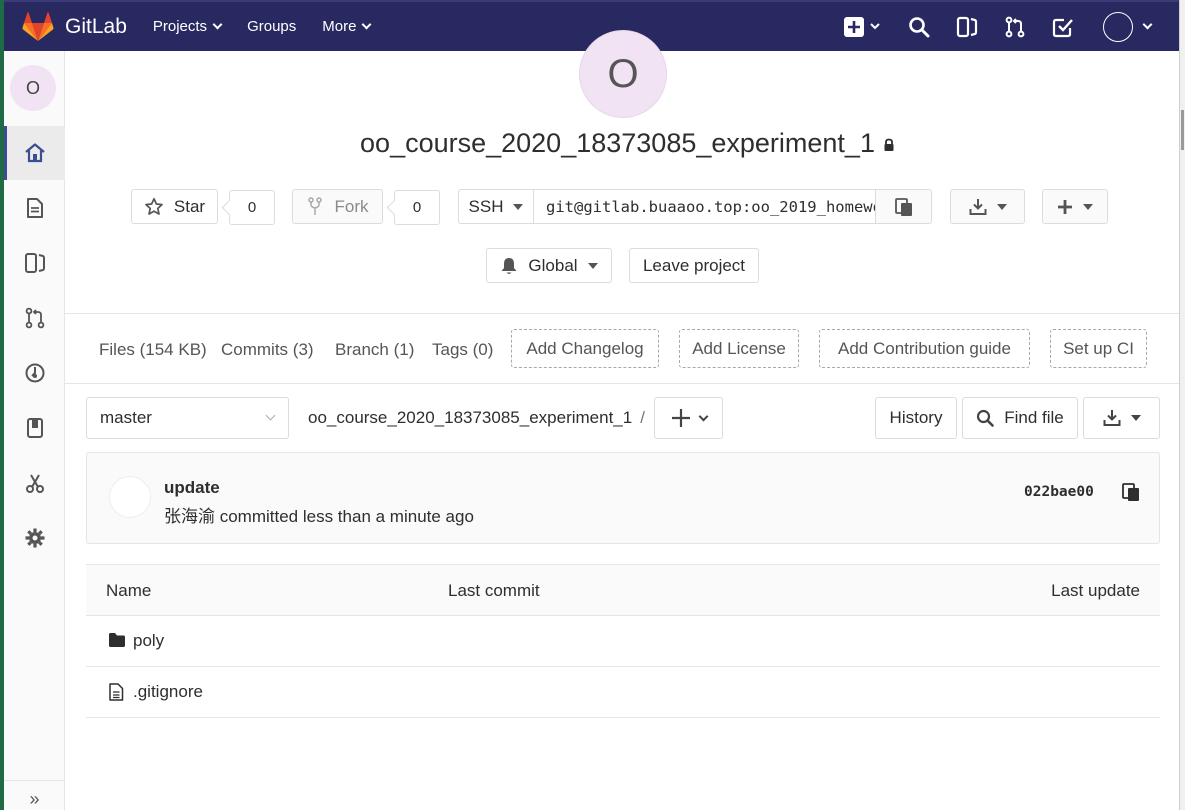  I want to click on add-license-label: Add License, so click(739, 348).